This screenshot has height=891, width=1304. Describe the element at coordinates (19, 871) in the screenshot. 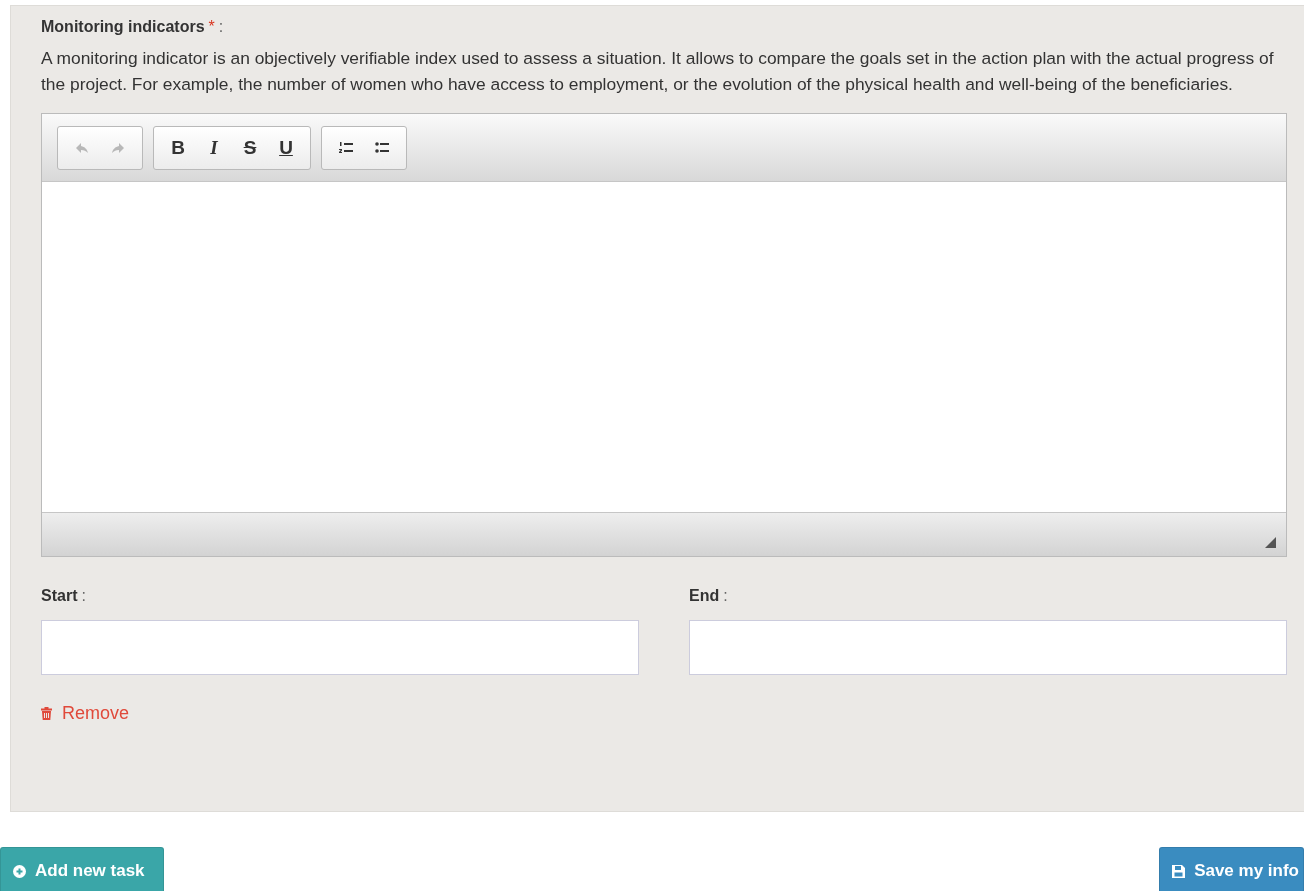

I see `plus-circle-icon` at that location.